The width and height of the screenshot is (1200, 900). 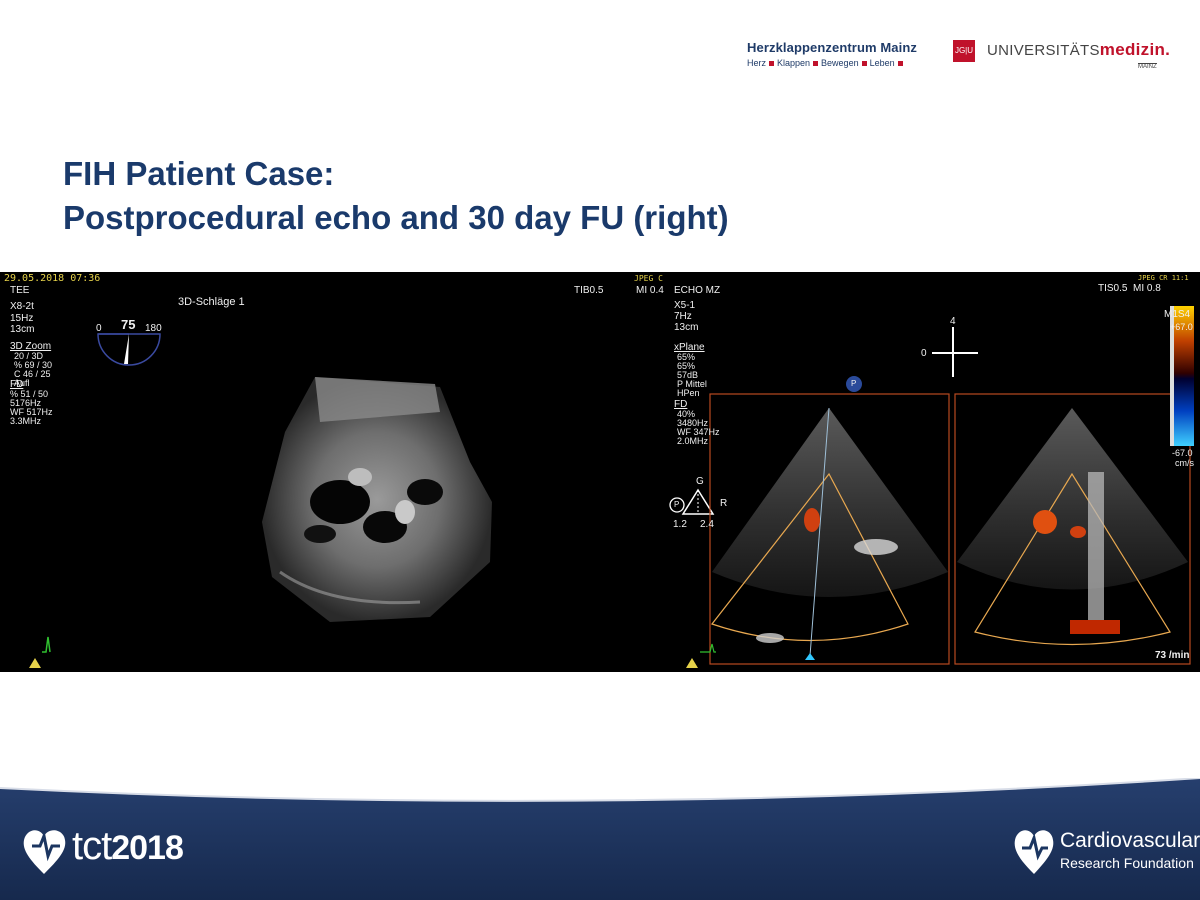 What do you see at coordinates (589, 290) in the screenshot?
I see `echo-left-tib: TIB0.5` at bounding box center [589, 290].